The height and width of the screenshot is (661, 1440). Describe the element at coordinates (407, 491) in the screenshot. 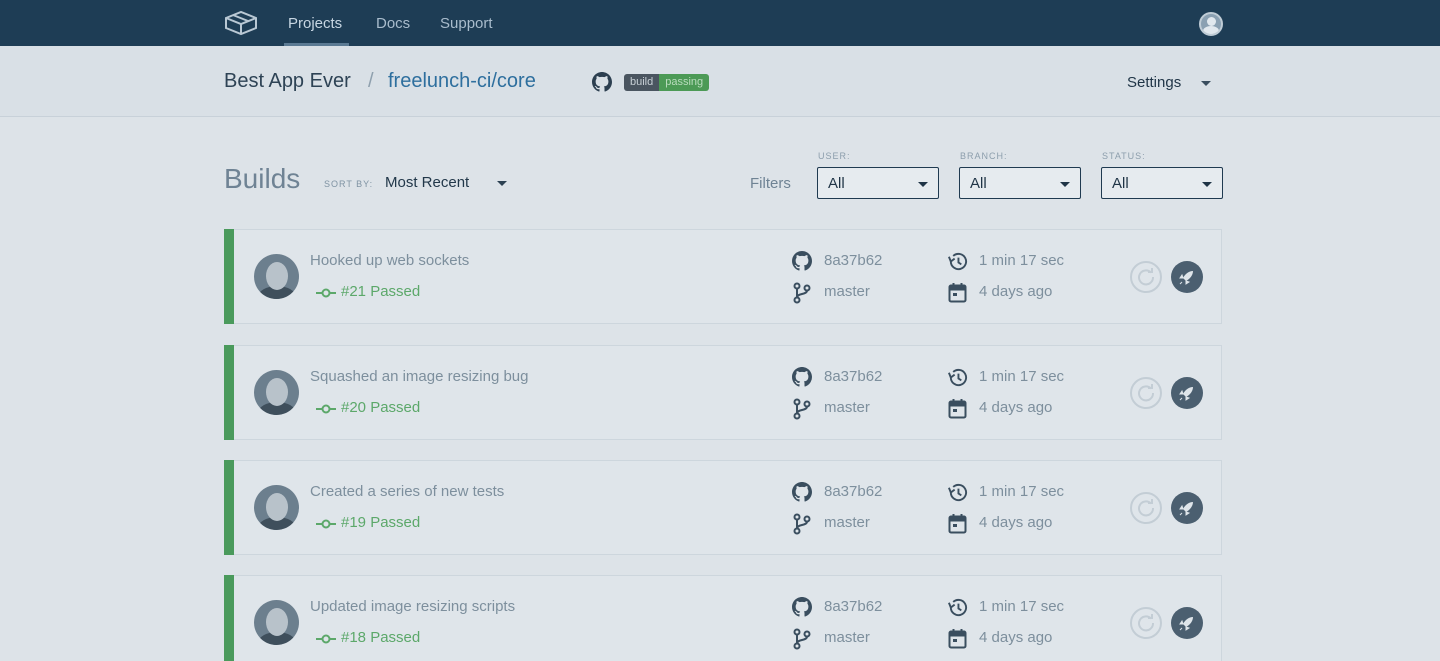

I see `commit-message: Created a series of new tests` at that location.